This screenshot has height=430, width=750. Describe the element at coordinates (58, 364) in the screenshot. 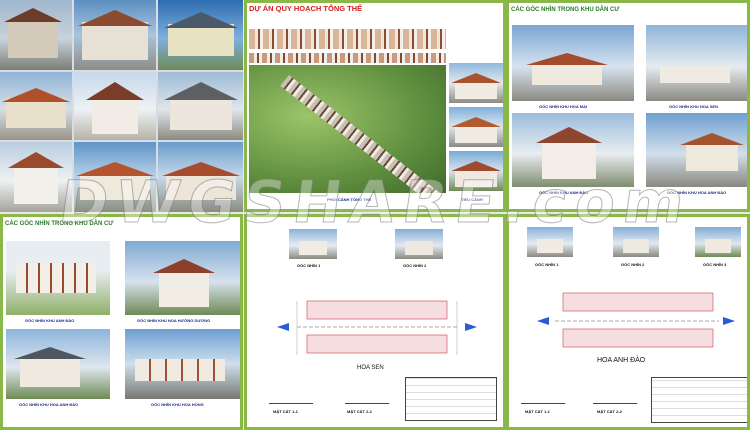

I see `view-2-hoa-anh-dao` at that location.